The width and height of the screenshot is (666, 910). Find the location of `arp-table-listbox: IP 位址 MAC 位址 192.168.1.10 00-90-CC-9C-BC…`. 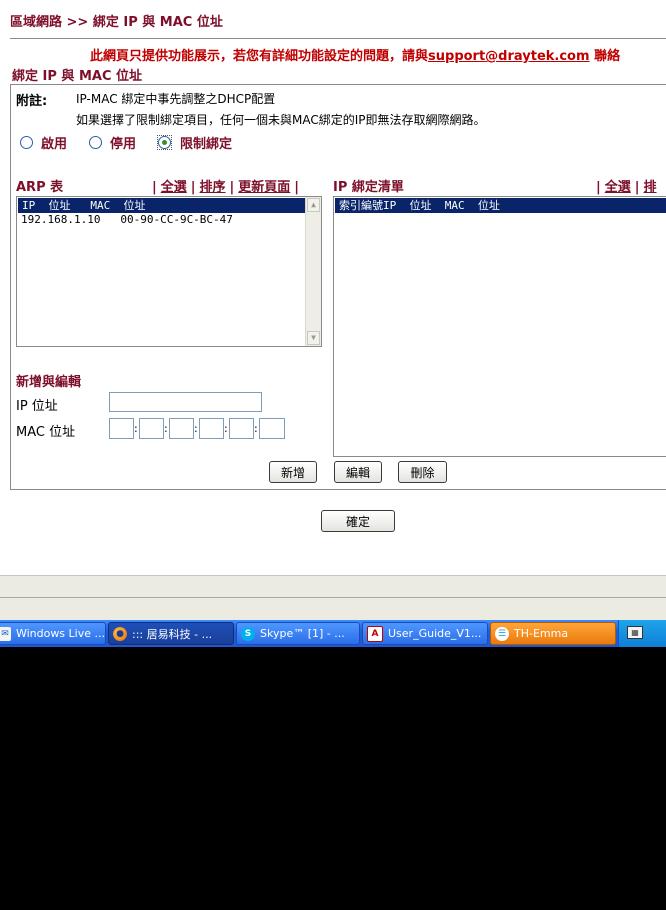

arp-table-listbox: IP 位址 MAC 位址 192.168.1.10 00-90-CC-9C-BC… is located at coordinates (169, 271).